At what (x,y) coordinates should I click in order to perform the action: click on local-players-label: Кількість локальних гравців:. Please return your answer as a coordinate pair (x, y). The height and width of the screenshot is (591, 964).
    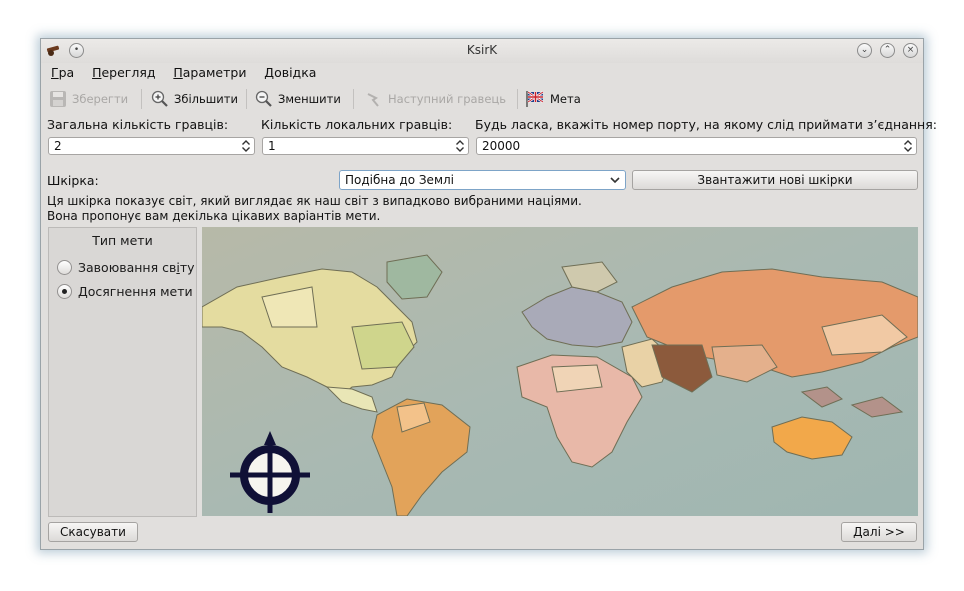
    Looking at the image, I should click on (357, 124).